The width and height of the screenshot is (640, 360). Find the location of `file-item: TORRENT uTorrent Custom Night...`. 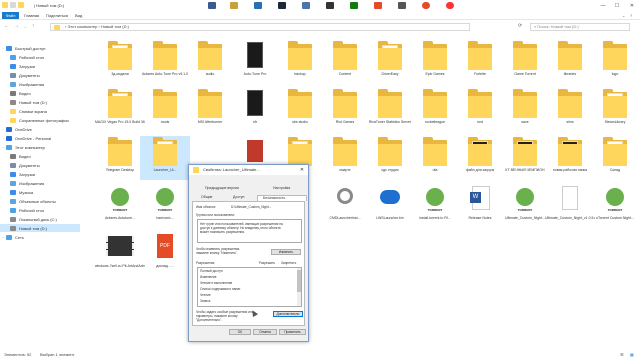

file-item: TORRENT uTorrent Custom Night... is located at coordinates (615, 206).